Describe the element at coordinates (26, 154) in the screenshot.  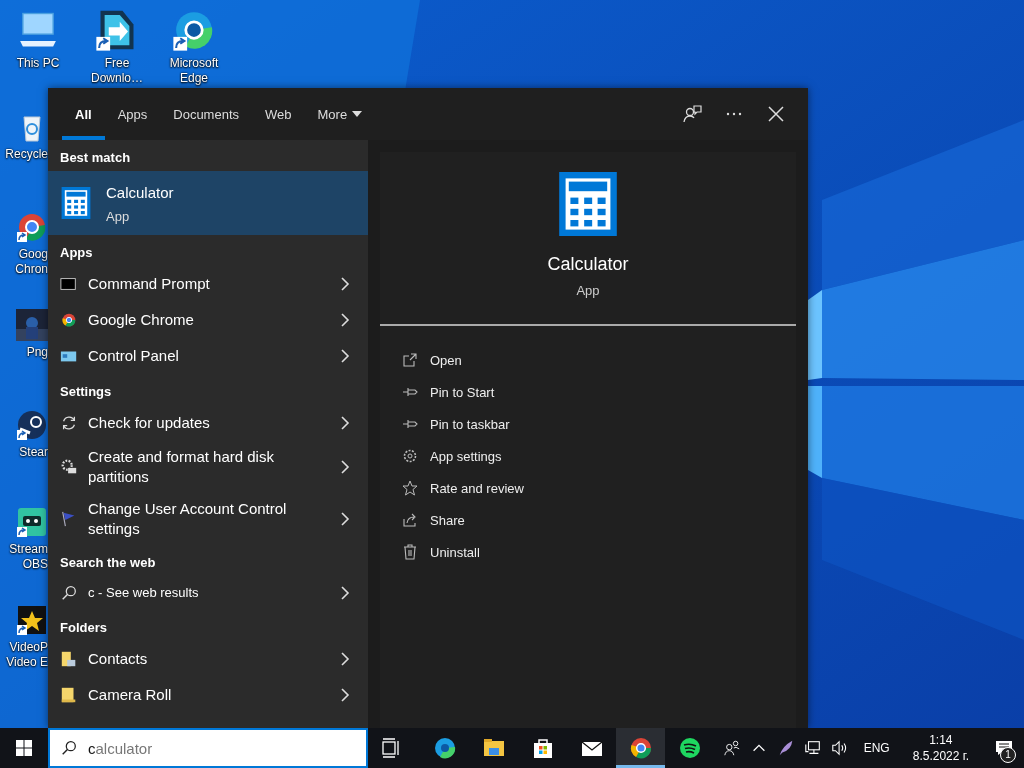
I see `desktop-icon-label: Recycle` at that location.